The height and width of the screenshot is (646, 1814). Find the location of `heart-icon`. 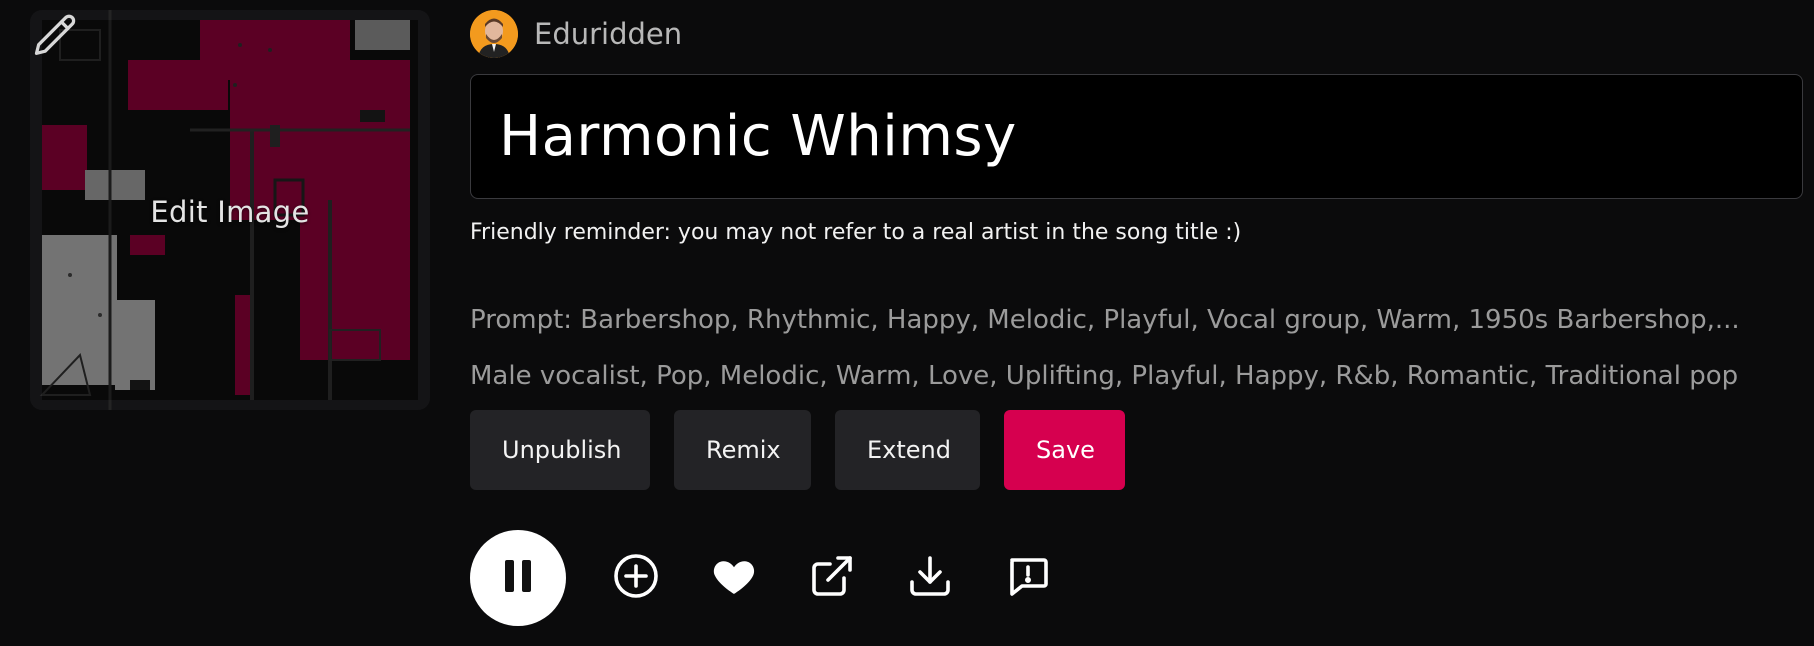

heart-icon is located at coordinates (734, 578).